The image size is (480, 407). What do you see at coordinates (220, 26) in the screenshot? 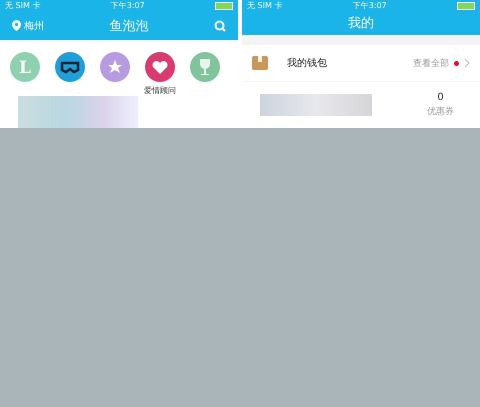
I see `search-icon` at bounding box center [220, 26].